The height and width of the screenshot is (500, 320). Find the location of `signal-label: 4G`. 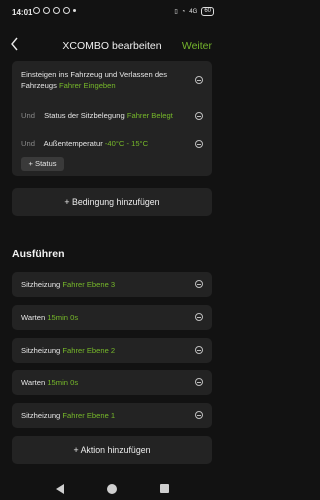

signal-label: 4G is located at coordinates (193, 11).